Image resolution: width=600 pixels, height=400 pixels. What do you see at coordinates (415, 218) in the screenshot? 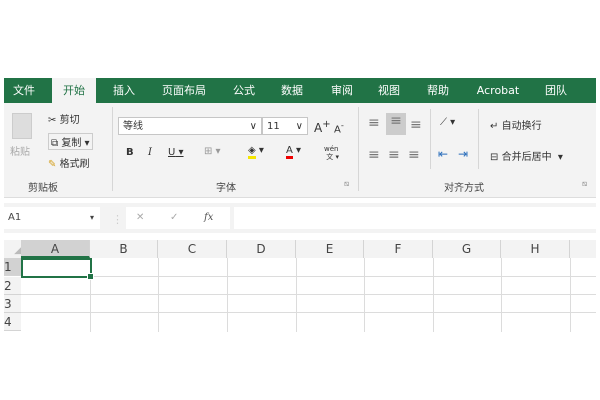
I see `formula-input` at bounding box center [415, 218].